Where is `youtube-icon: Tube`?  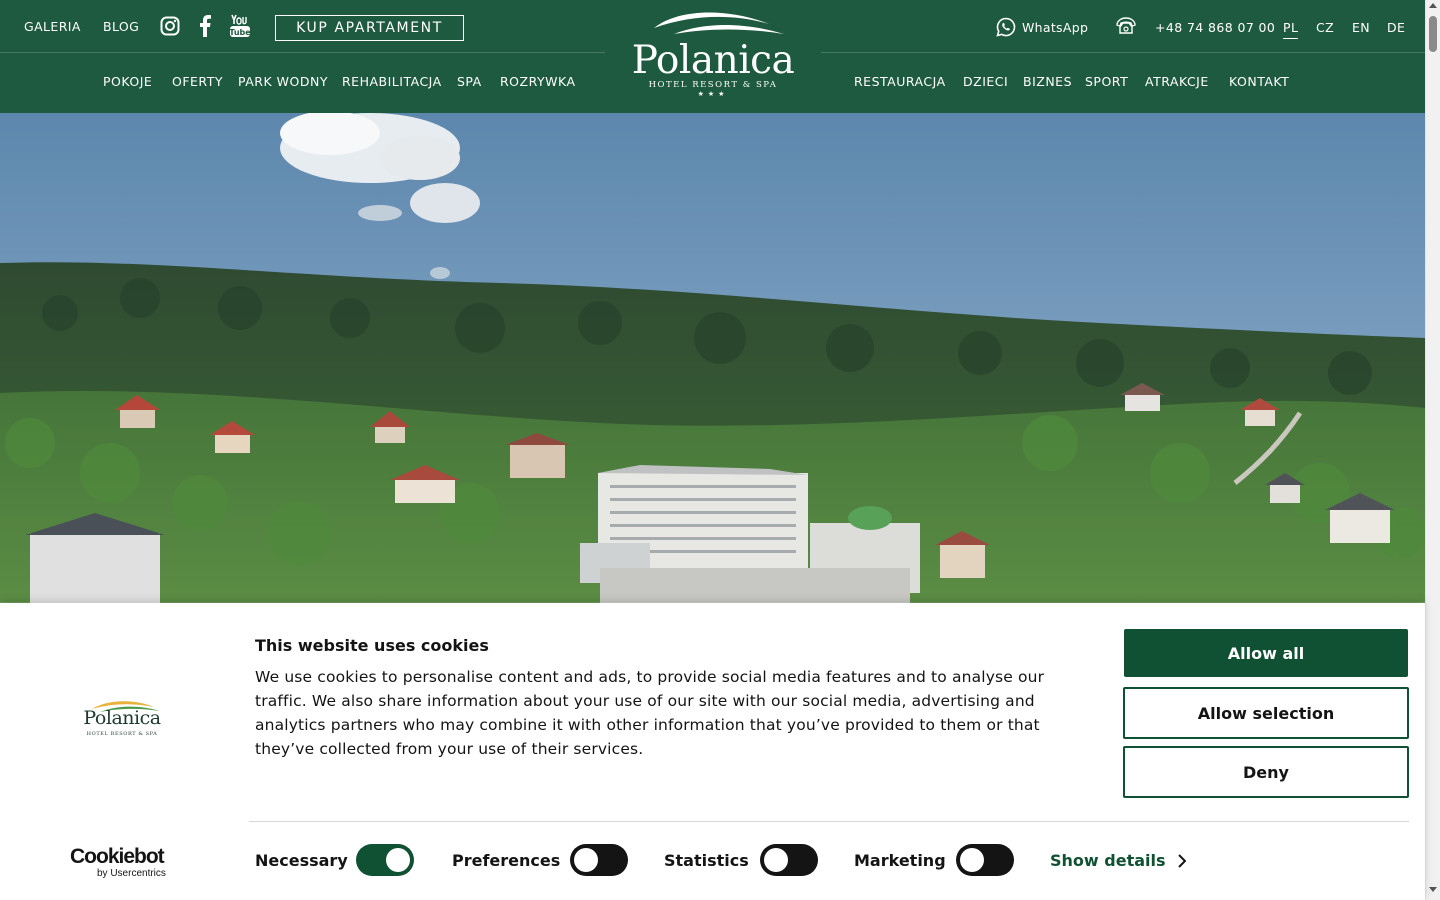
youtube-icon: Tube is located at coordinates (240, 26).